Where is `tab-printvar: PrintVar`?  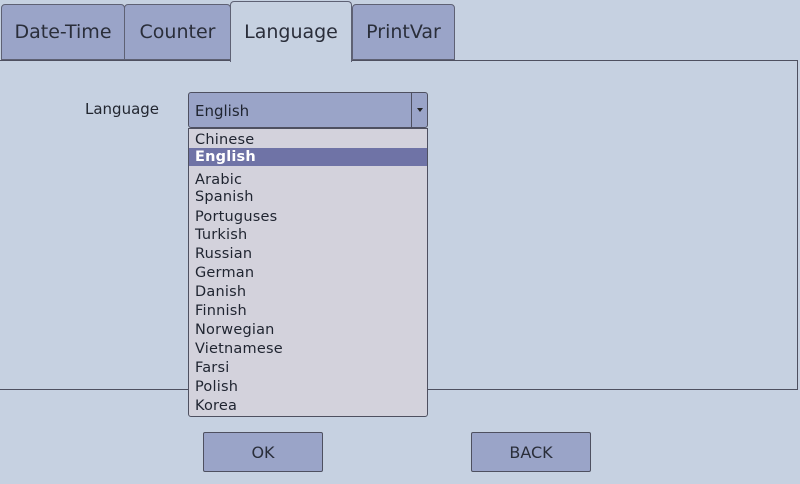
tab-printvar: PrintVar is located at coordinates (403, 32).